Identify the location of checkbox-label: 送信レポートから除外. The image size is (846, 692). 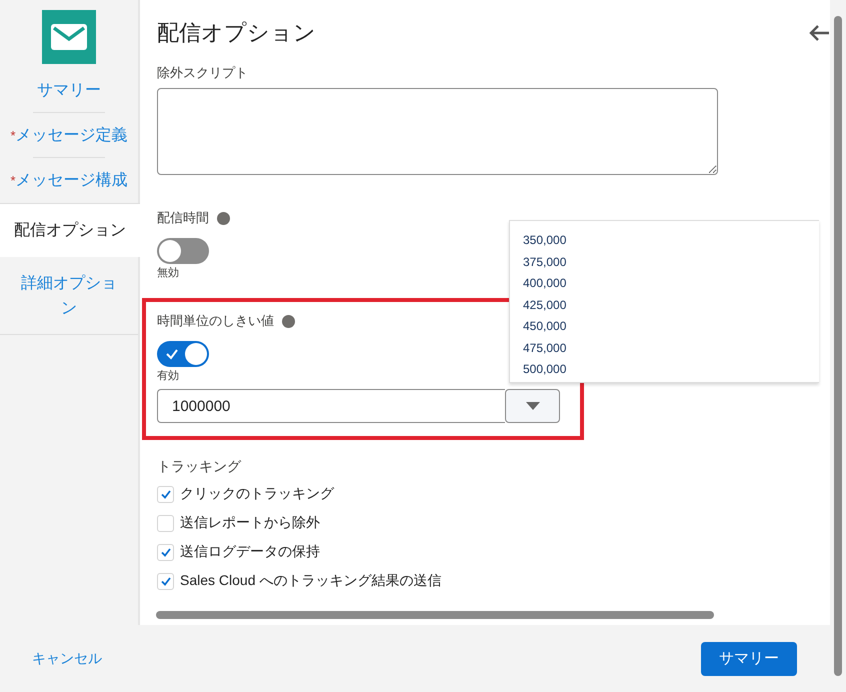
(250, 523).